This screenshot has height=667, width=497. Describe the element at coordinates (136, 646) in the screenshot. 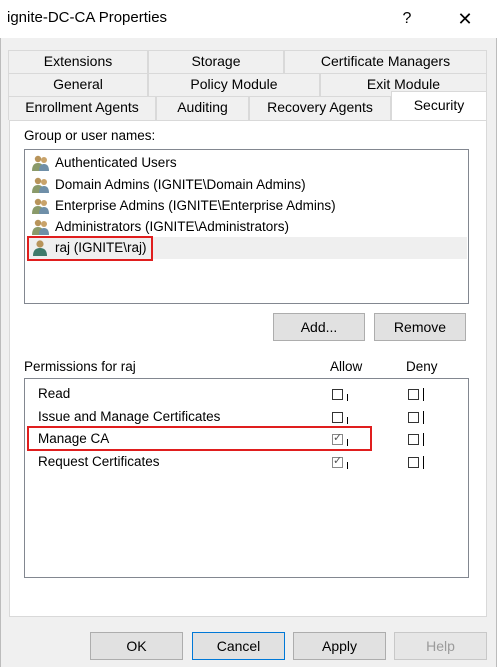

I see `ok-button: OK` at that location.